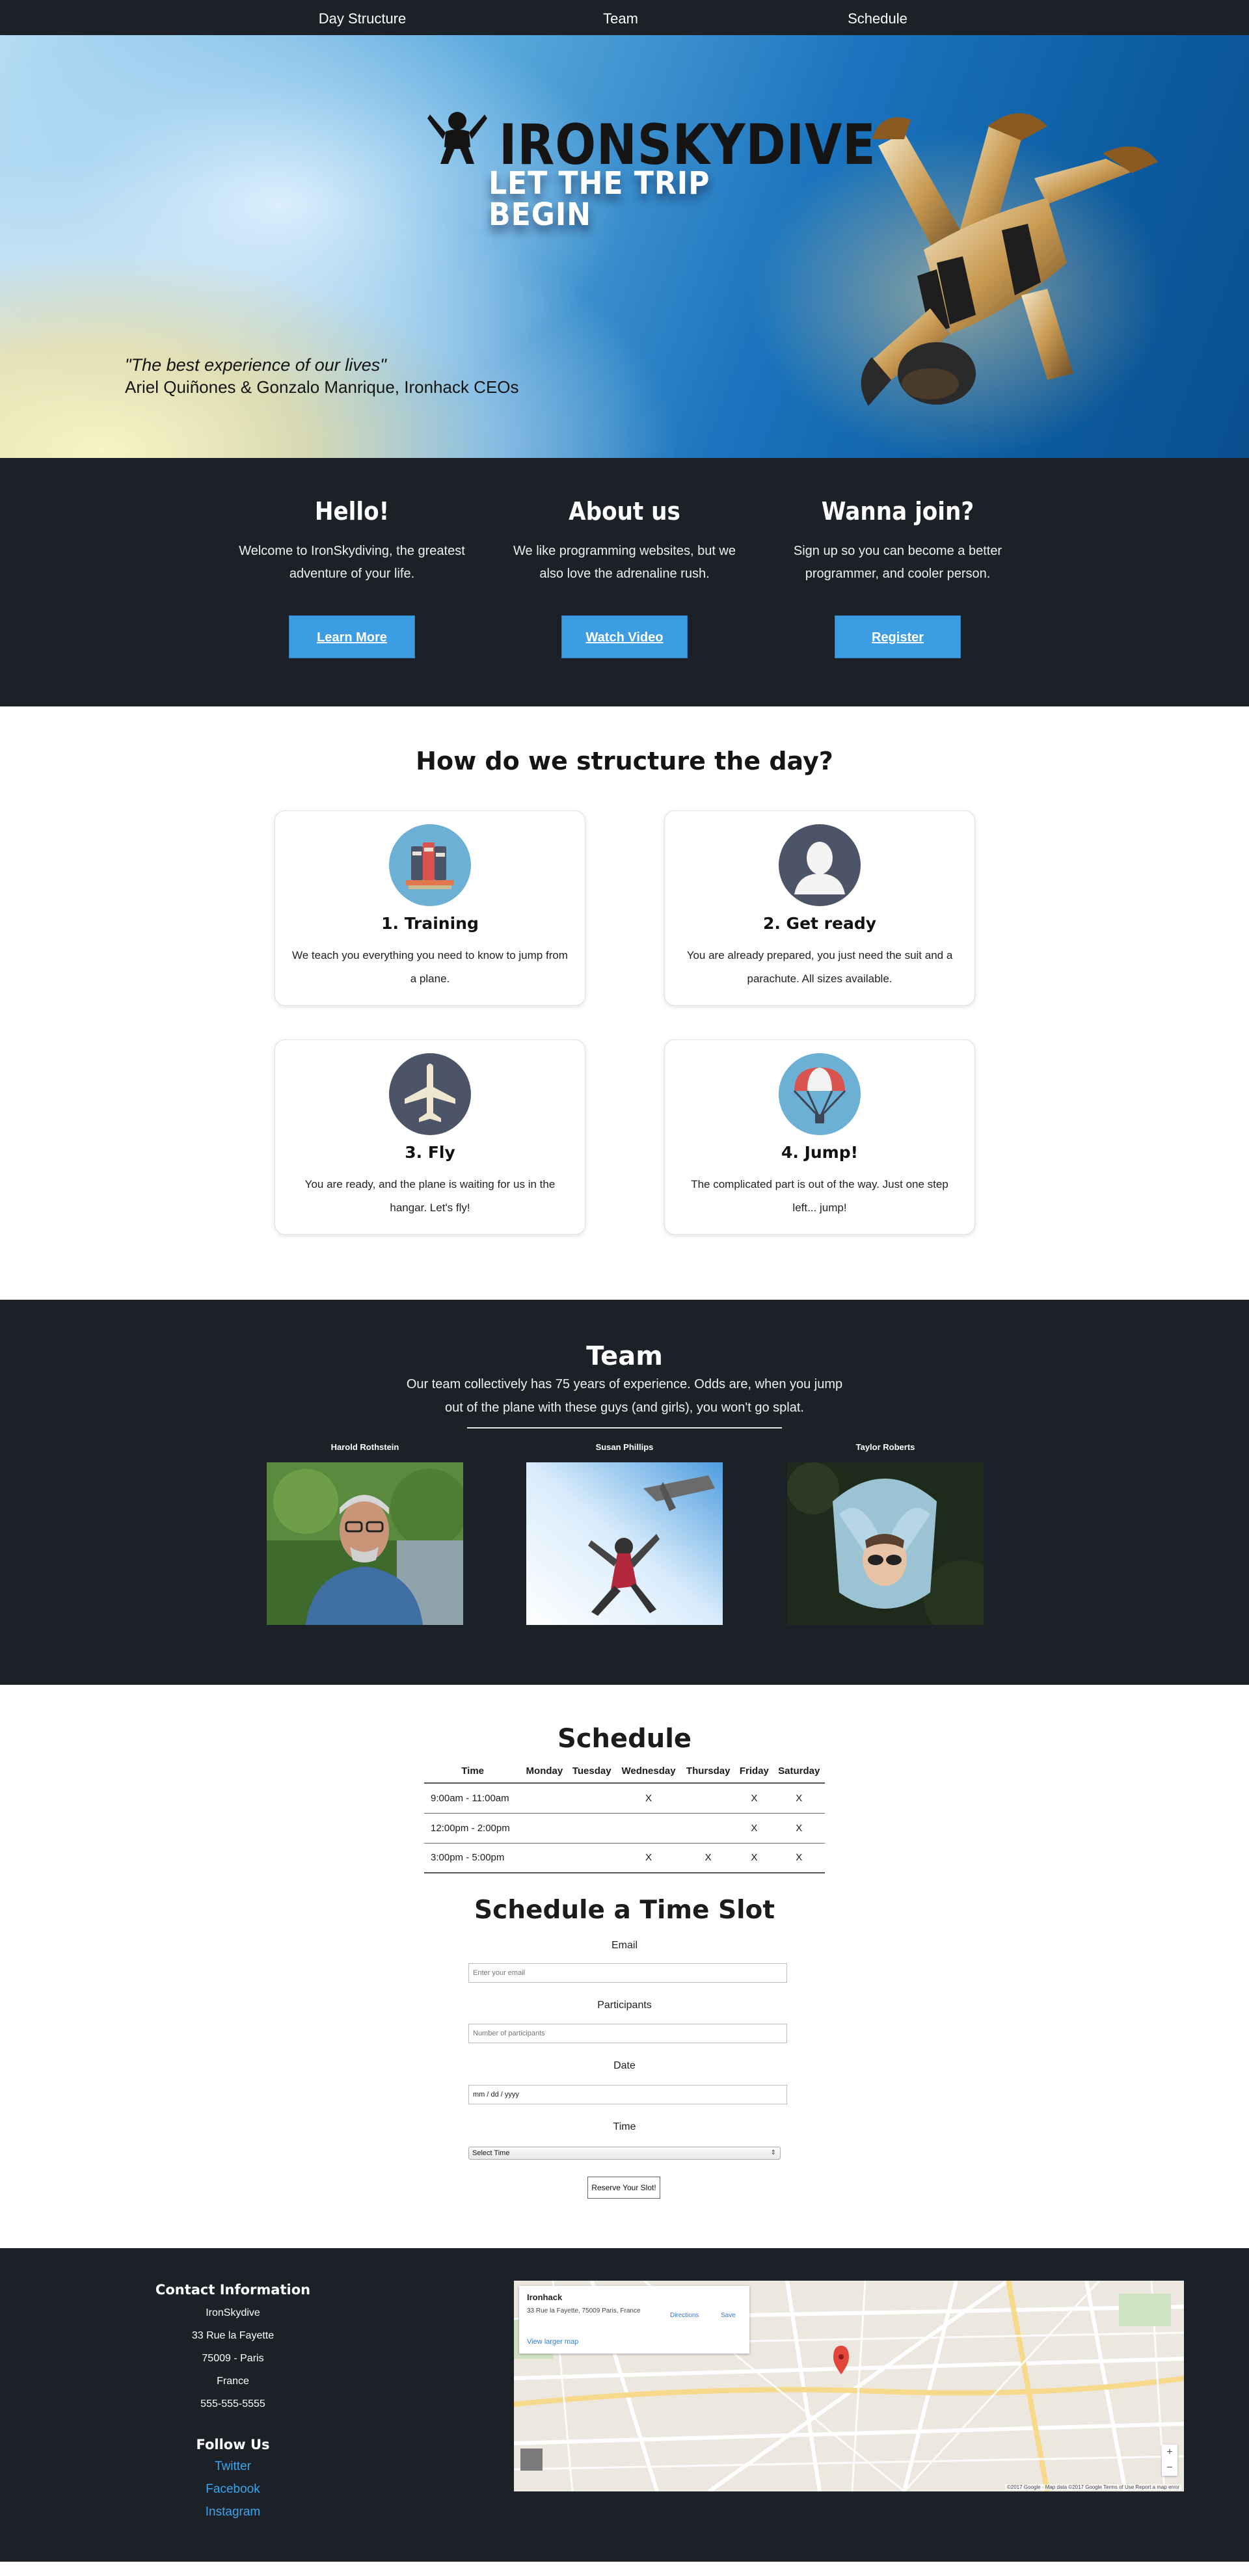 The image size is (1249, 2576). Describe the element at coordinates (233, 2489) in the screenshot. I see `facebook-link: Facebook` at that location.